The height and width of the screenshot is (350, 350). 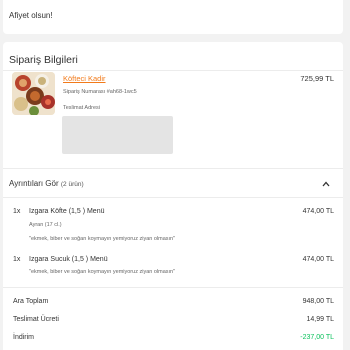 What do you see at coordinates (24, 337) in the screenshot?
I see `discount-label: İndirim` at bounding box center [24, 337].